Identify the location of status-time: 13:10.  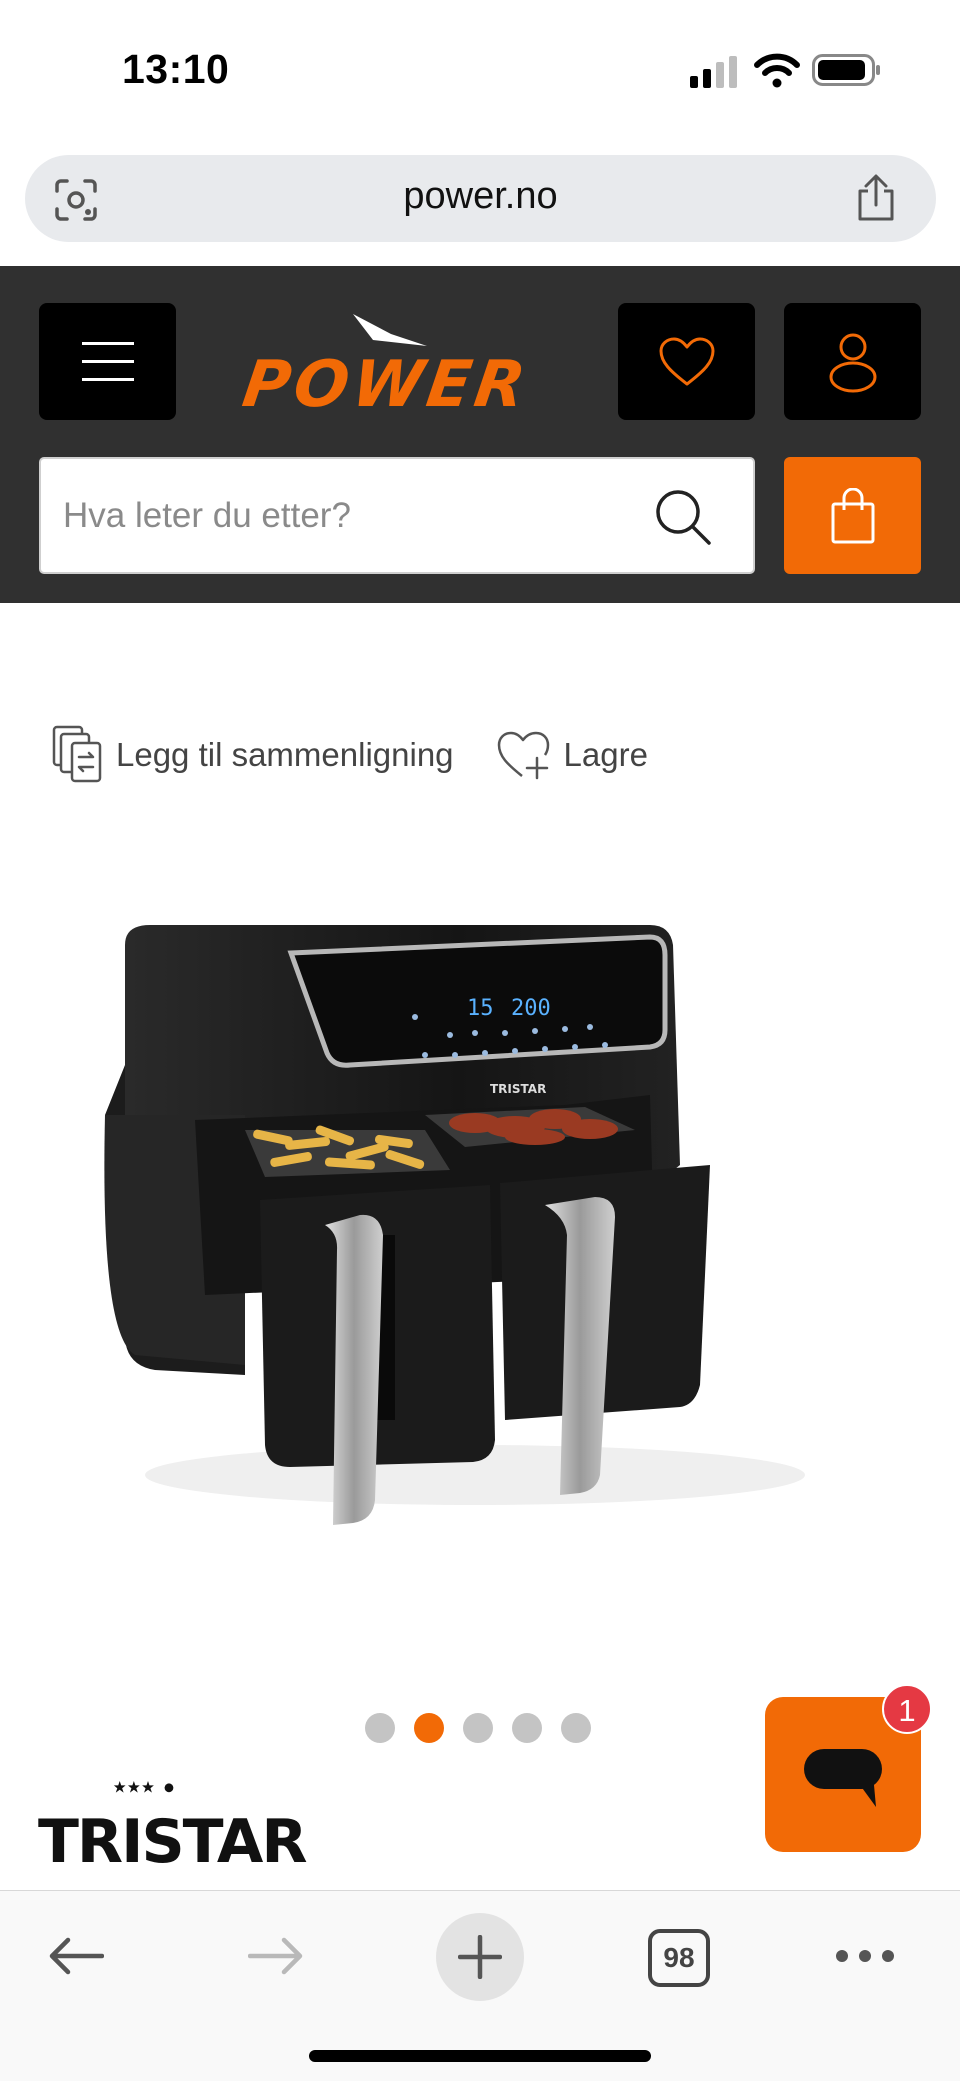
(176, 69).